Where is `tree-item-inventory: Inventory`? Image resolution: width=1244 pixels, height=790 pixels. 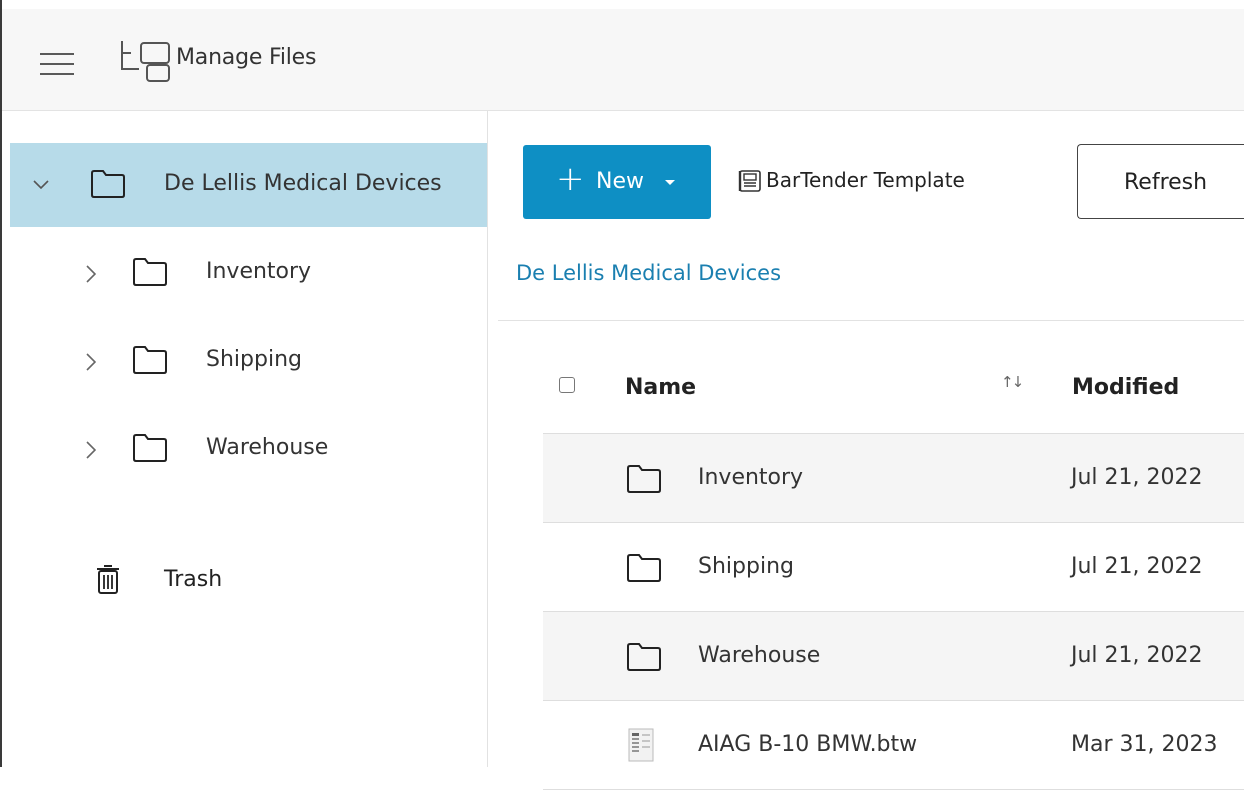 tree-item-inventory: Inventory is located at coordinates (249, 273).